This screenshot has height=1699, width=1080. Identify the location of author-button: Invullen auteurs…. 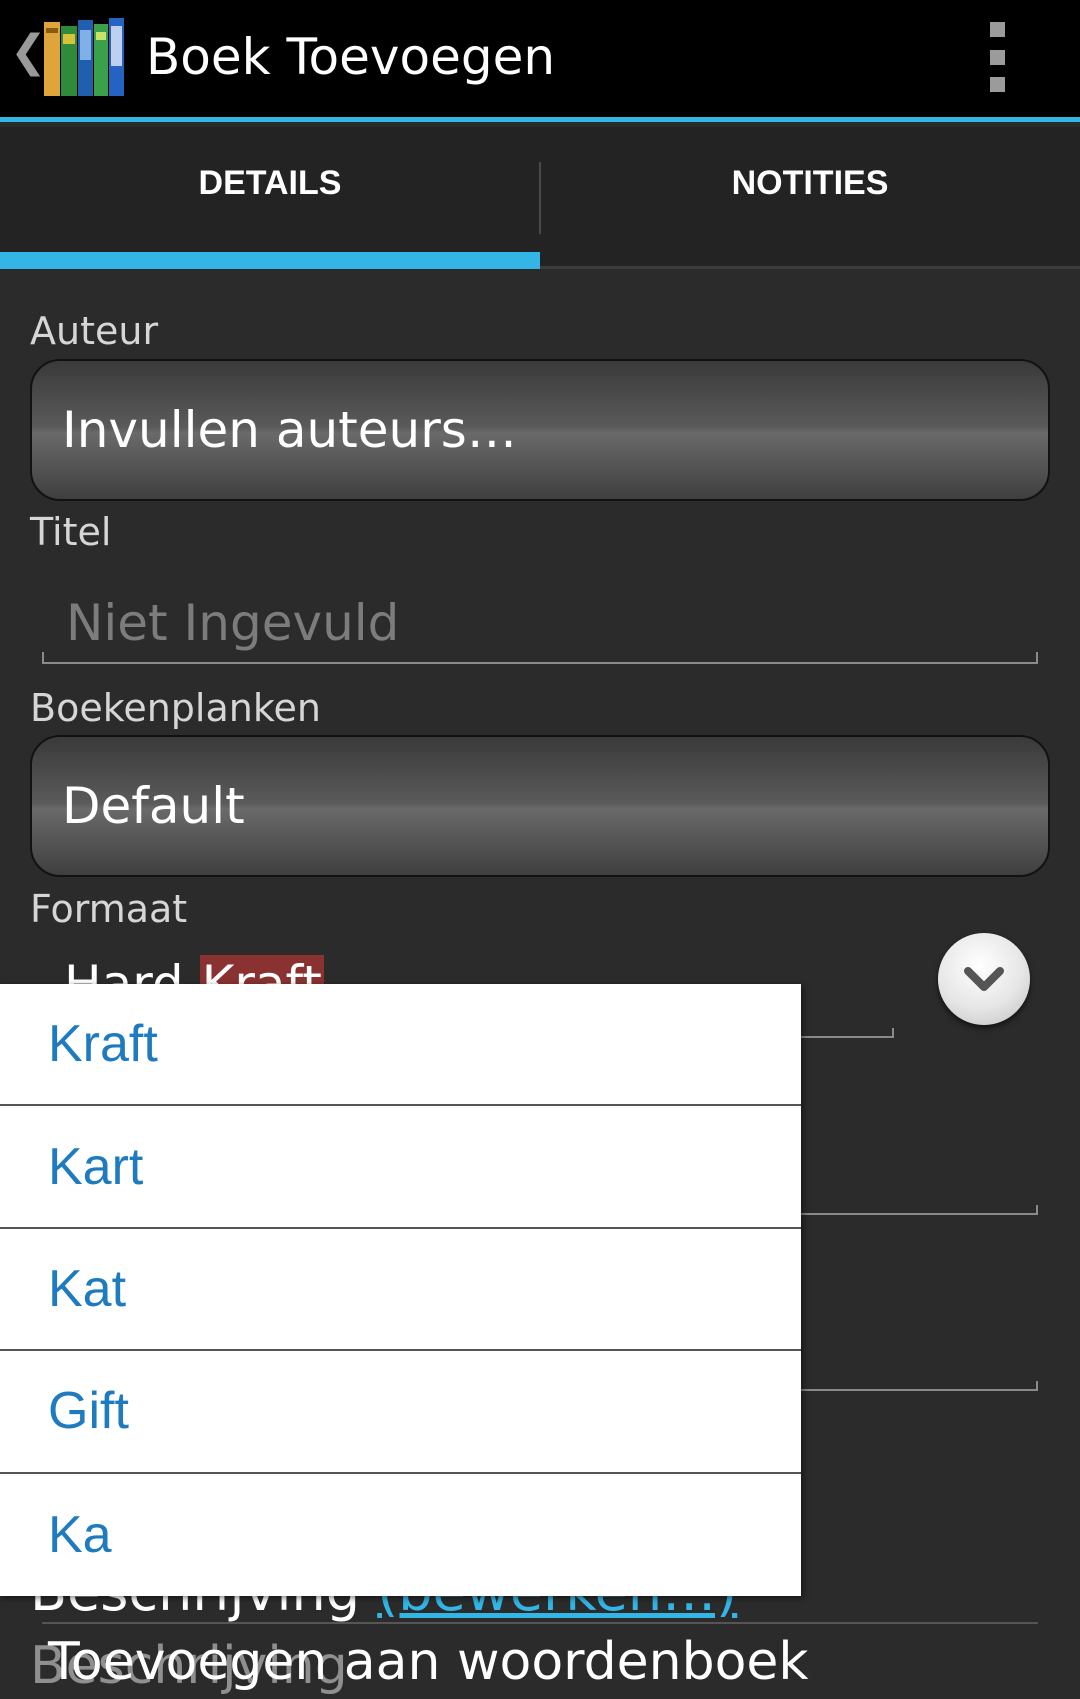
(540, 430).